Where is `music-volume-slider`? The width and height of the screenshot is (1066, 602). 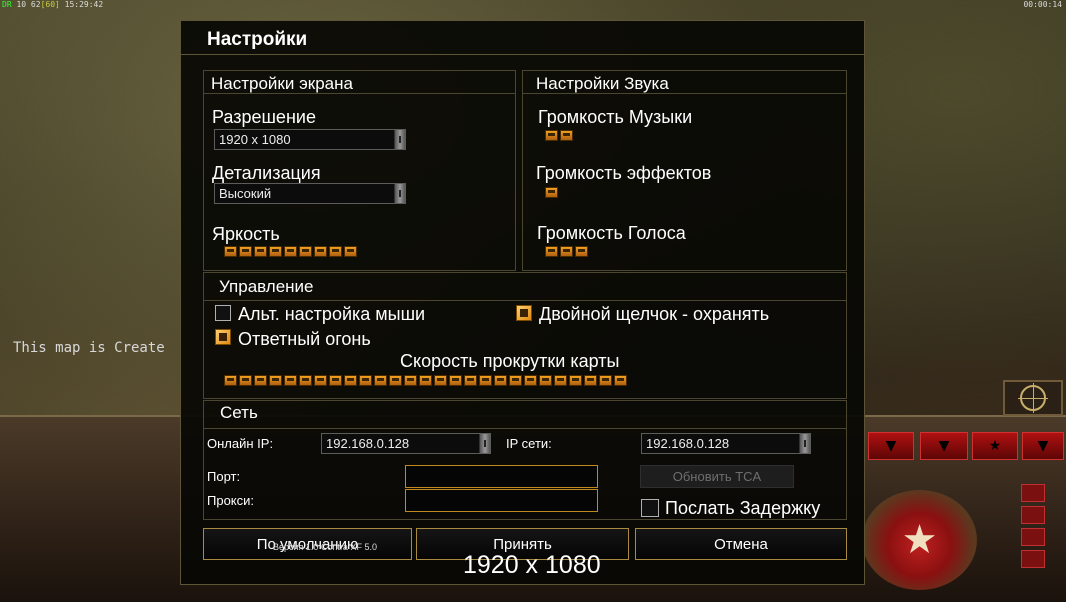 music-volume-slider is located at coordinates (560, 137).